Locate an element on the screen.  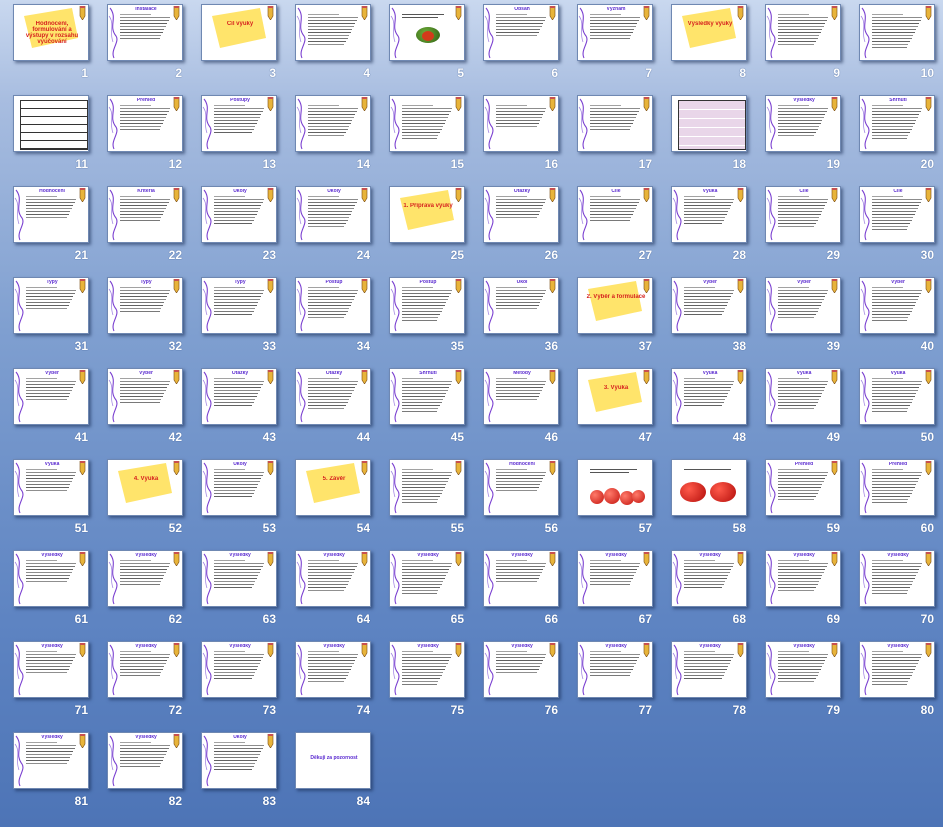
slide-cell: Kritéria 22 is located at coordinates (140, 227).